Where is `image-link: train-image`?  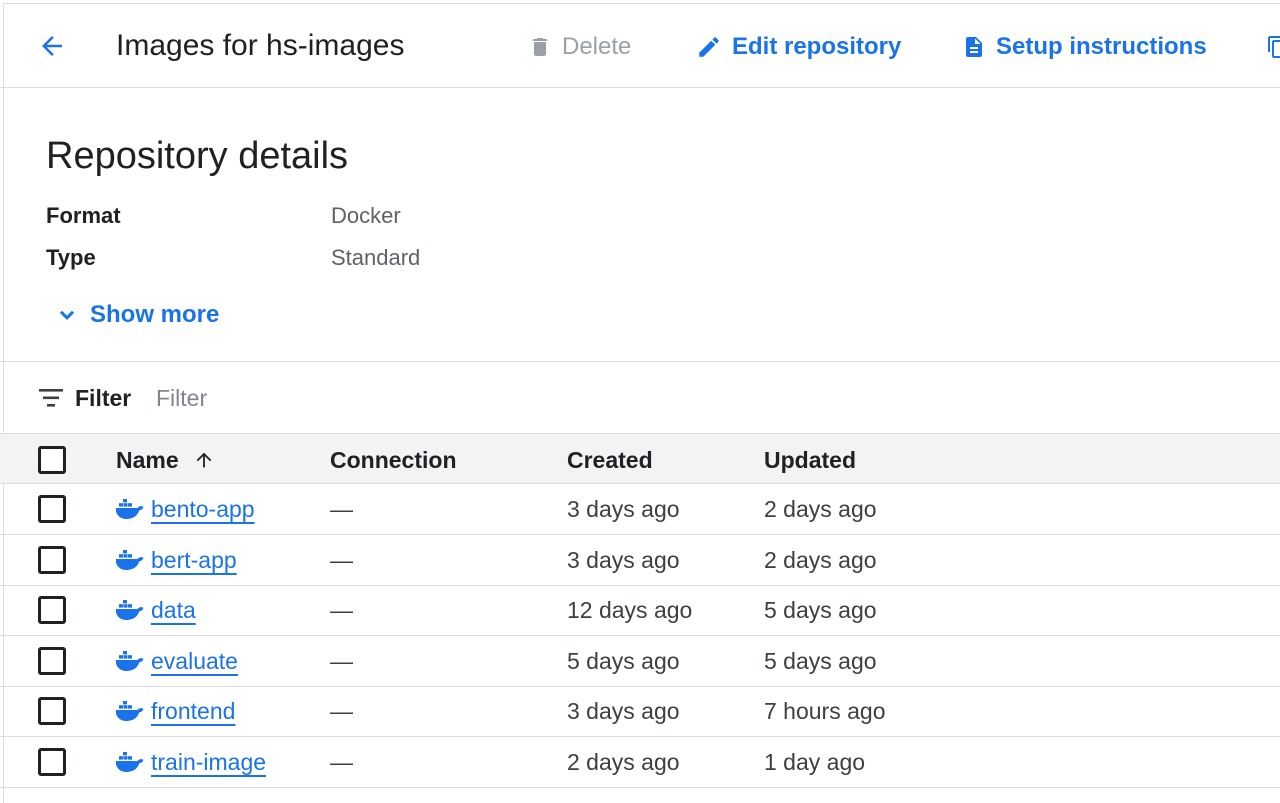
image-link: train-image is located at coordinates (208, 762).